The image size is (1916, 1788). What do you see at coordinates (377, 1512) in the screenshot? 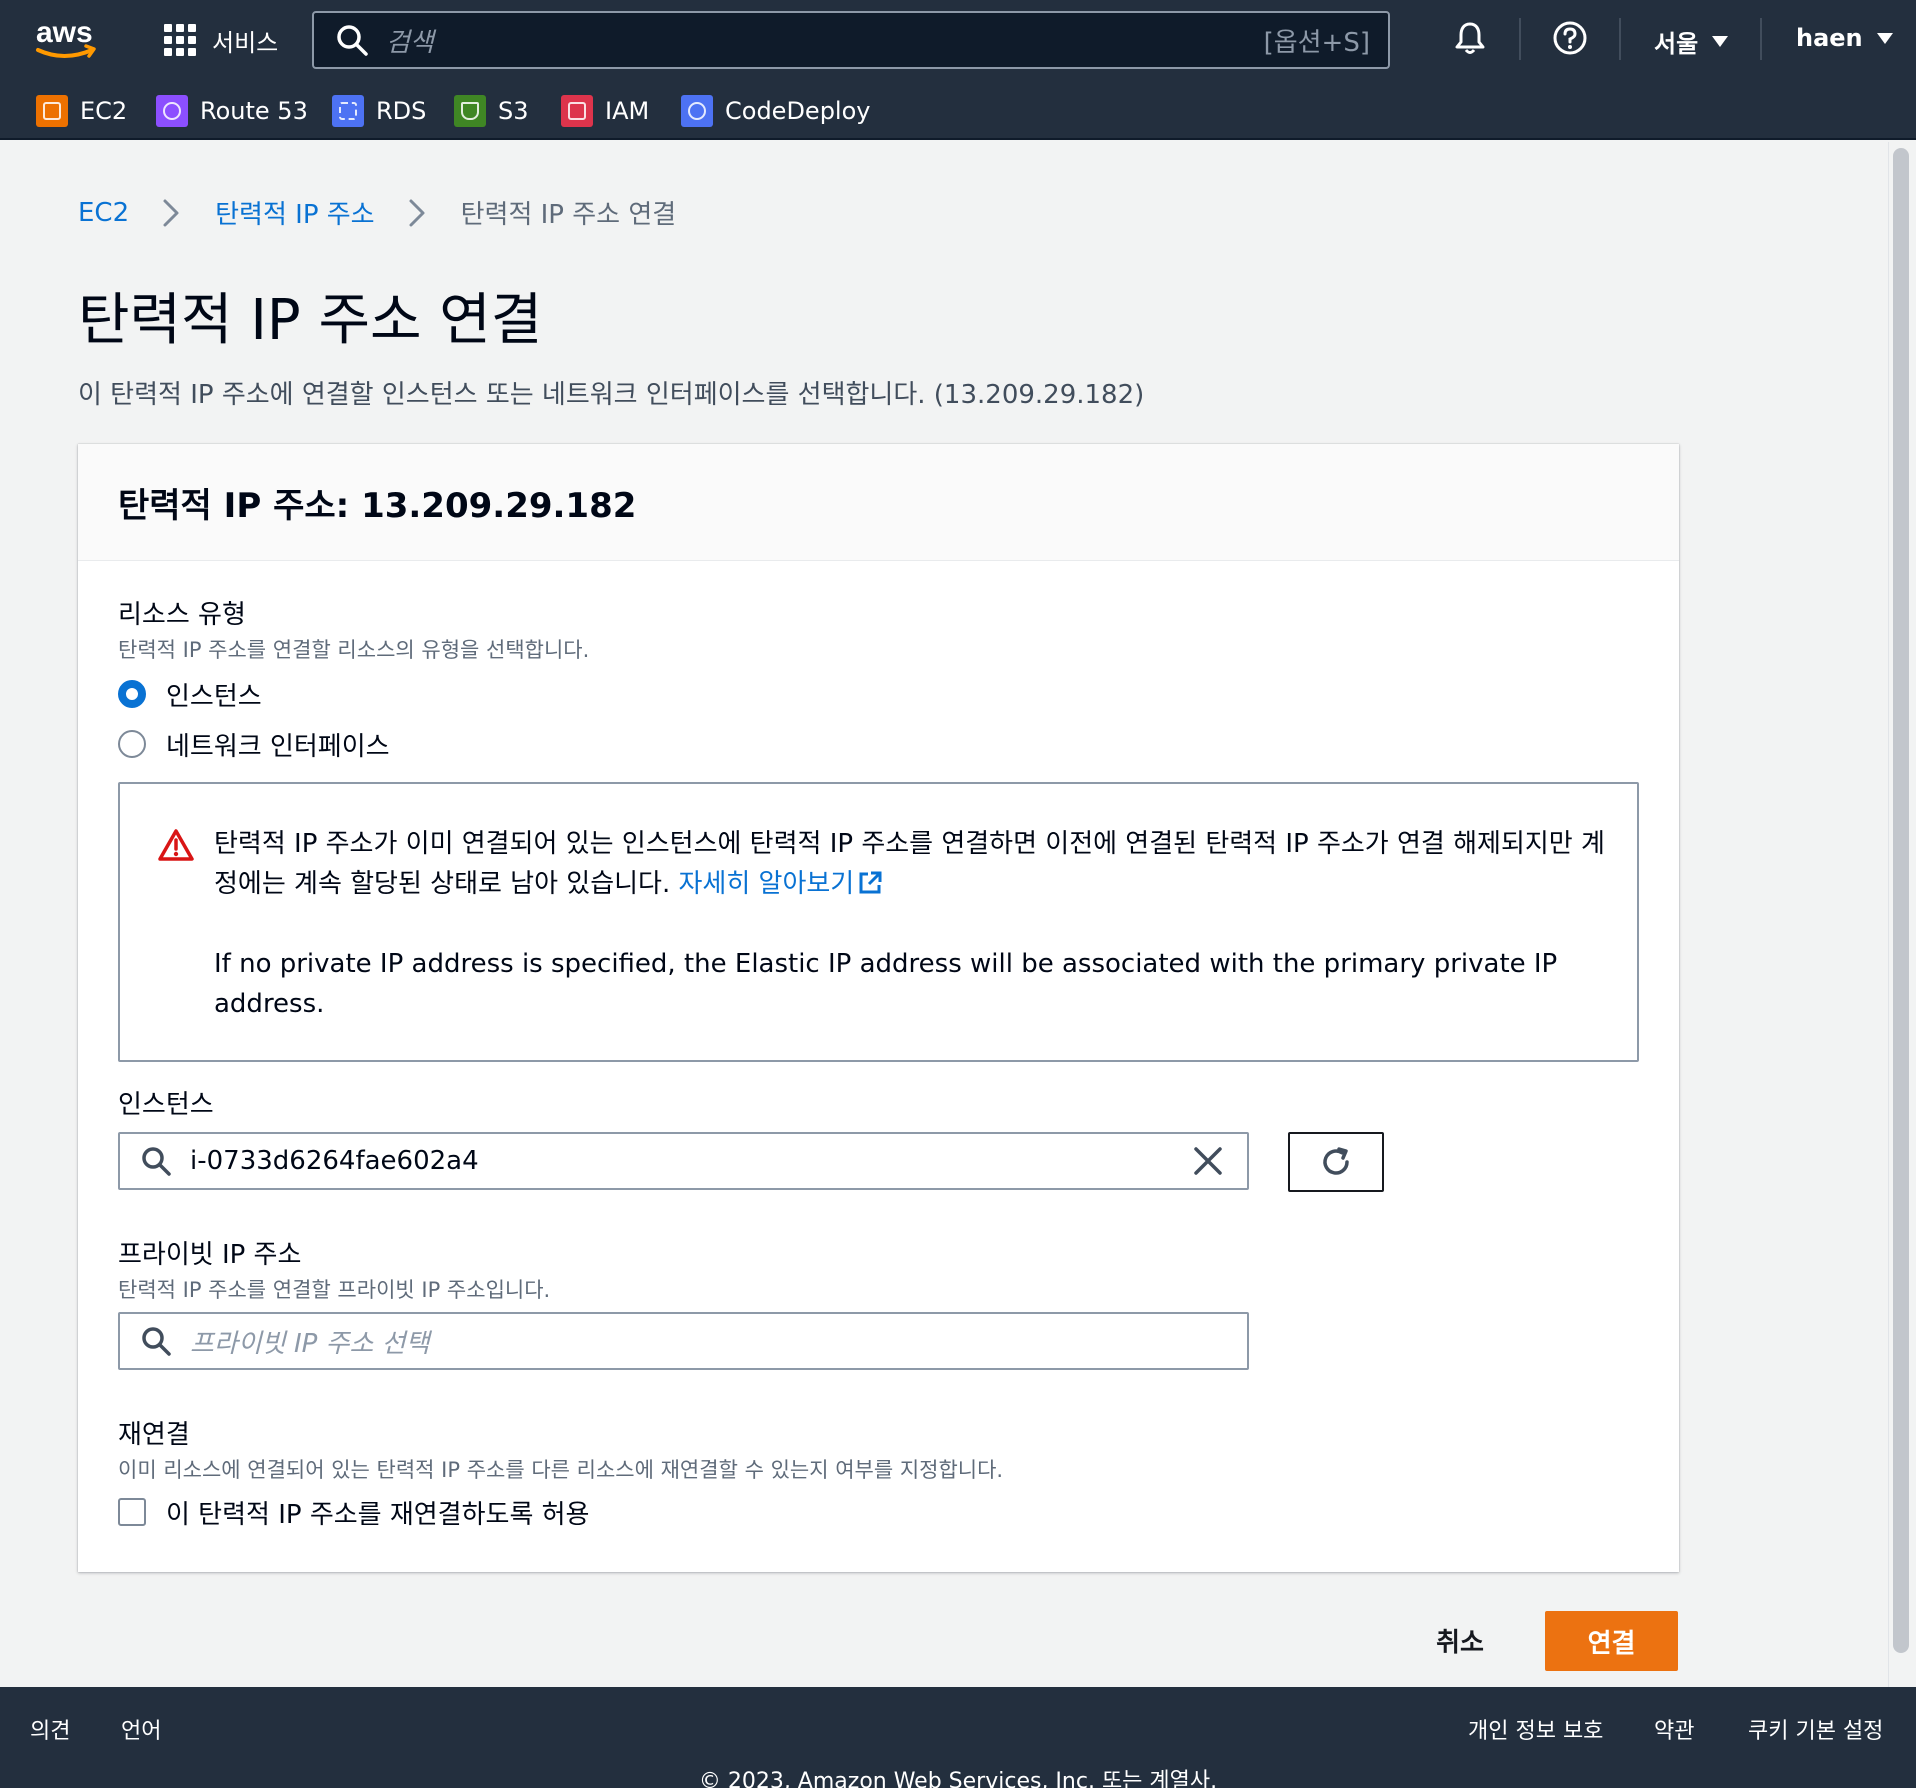
I see `reassociation-checkbox-label: 이 탄력적 IP 주소를 재연결하도록 허용` at bounding box center [377, 1512].